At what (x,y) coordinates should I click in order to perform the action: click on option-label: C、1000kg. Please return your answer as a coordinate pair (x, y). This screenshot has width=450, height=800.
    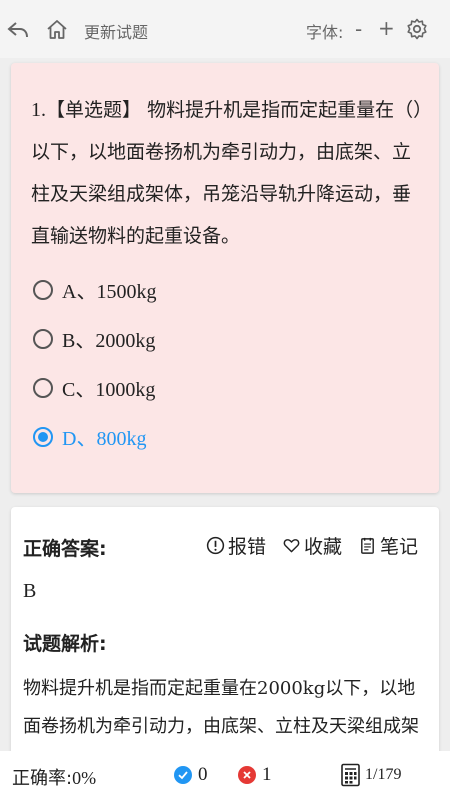
    Looking at the image, I should click on (109, 390).